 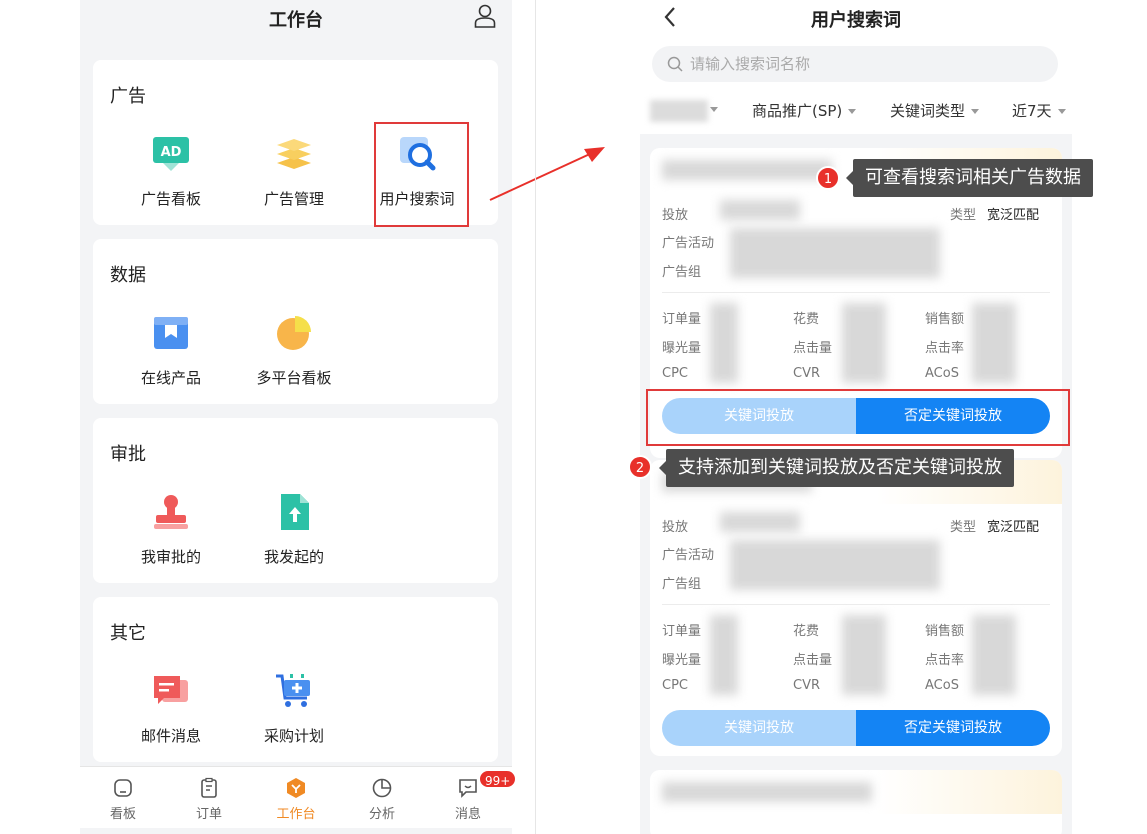 I want to click on section-title: 其它, so click(x=128, y=633).